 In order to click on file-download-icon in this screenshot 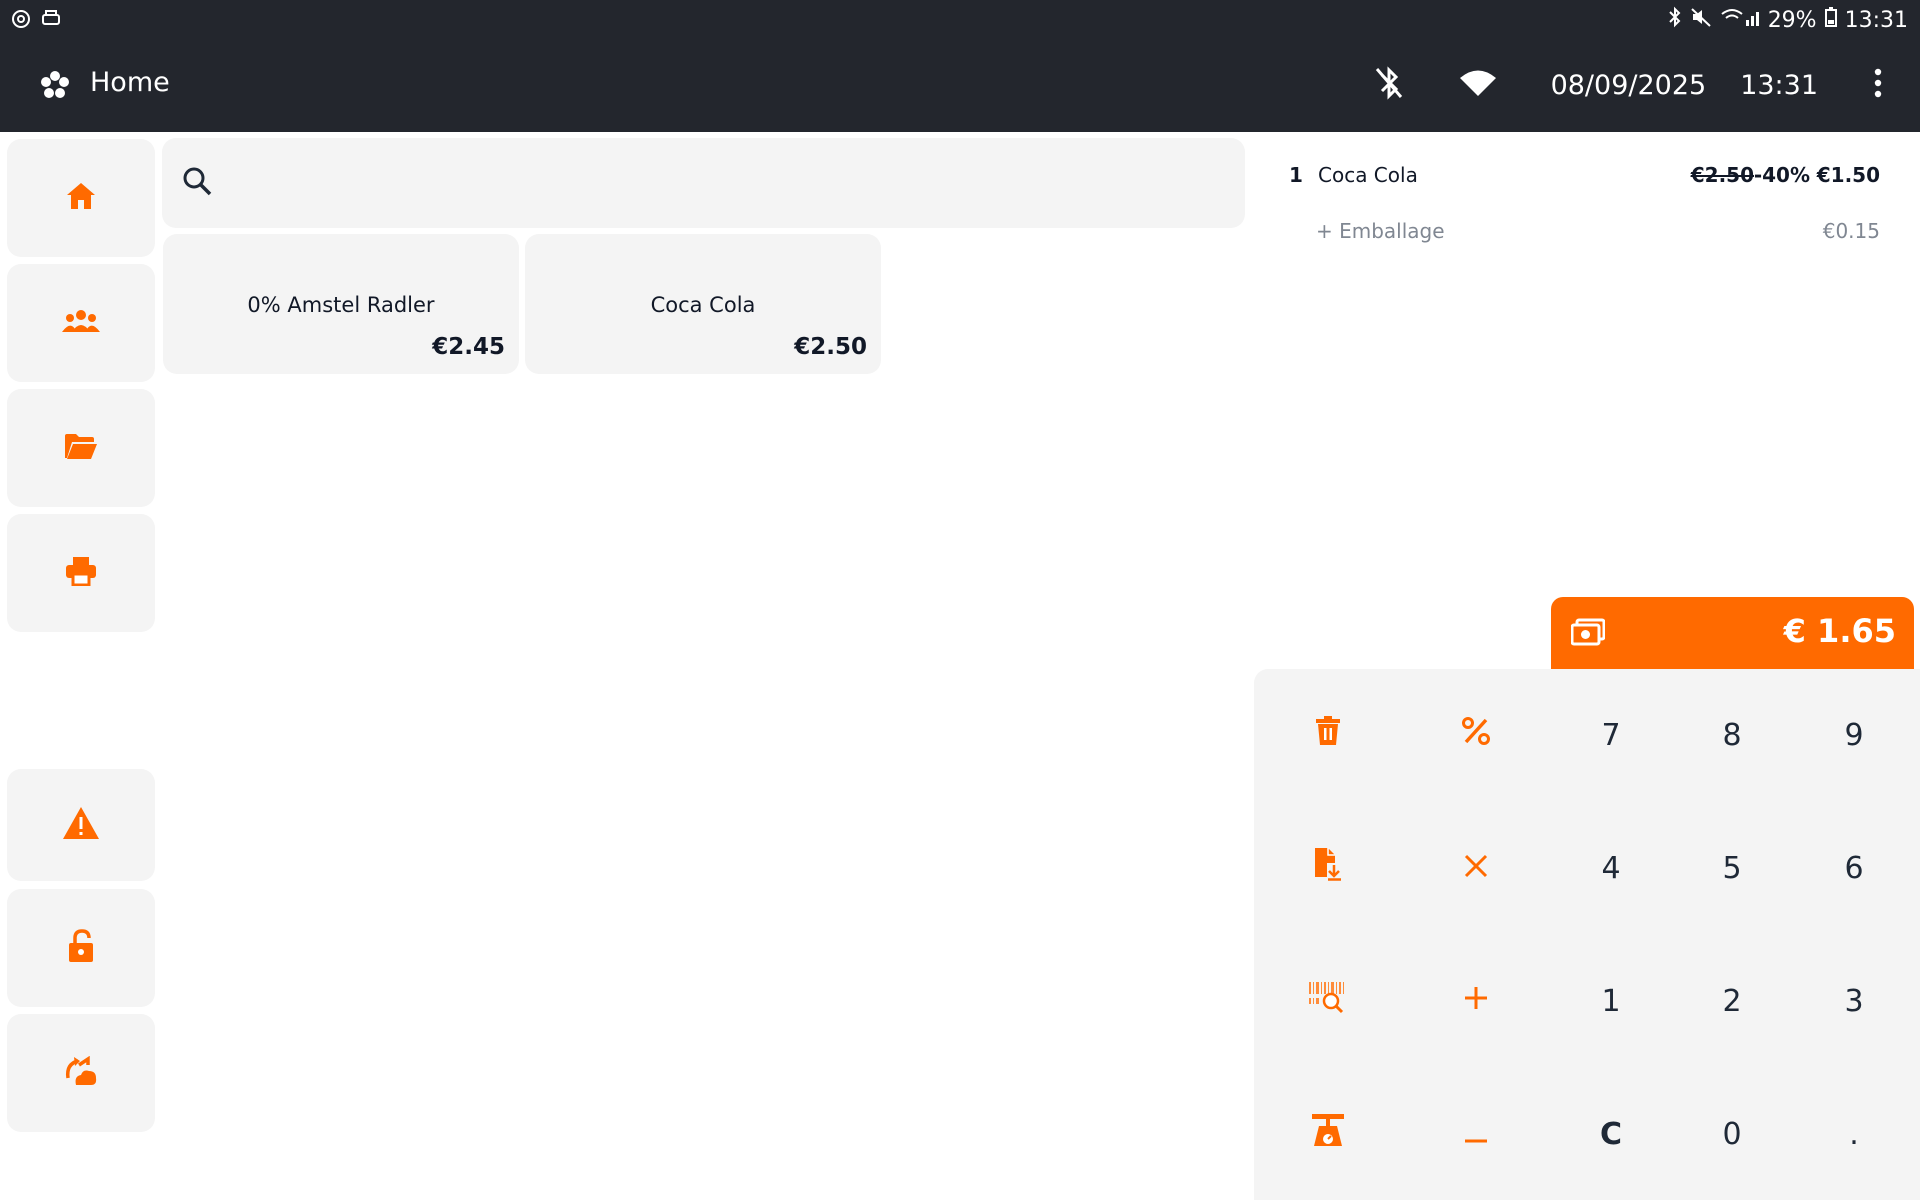, I will do `click(1328, 868)`.